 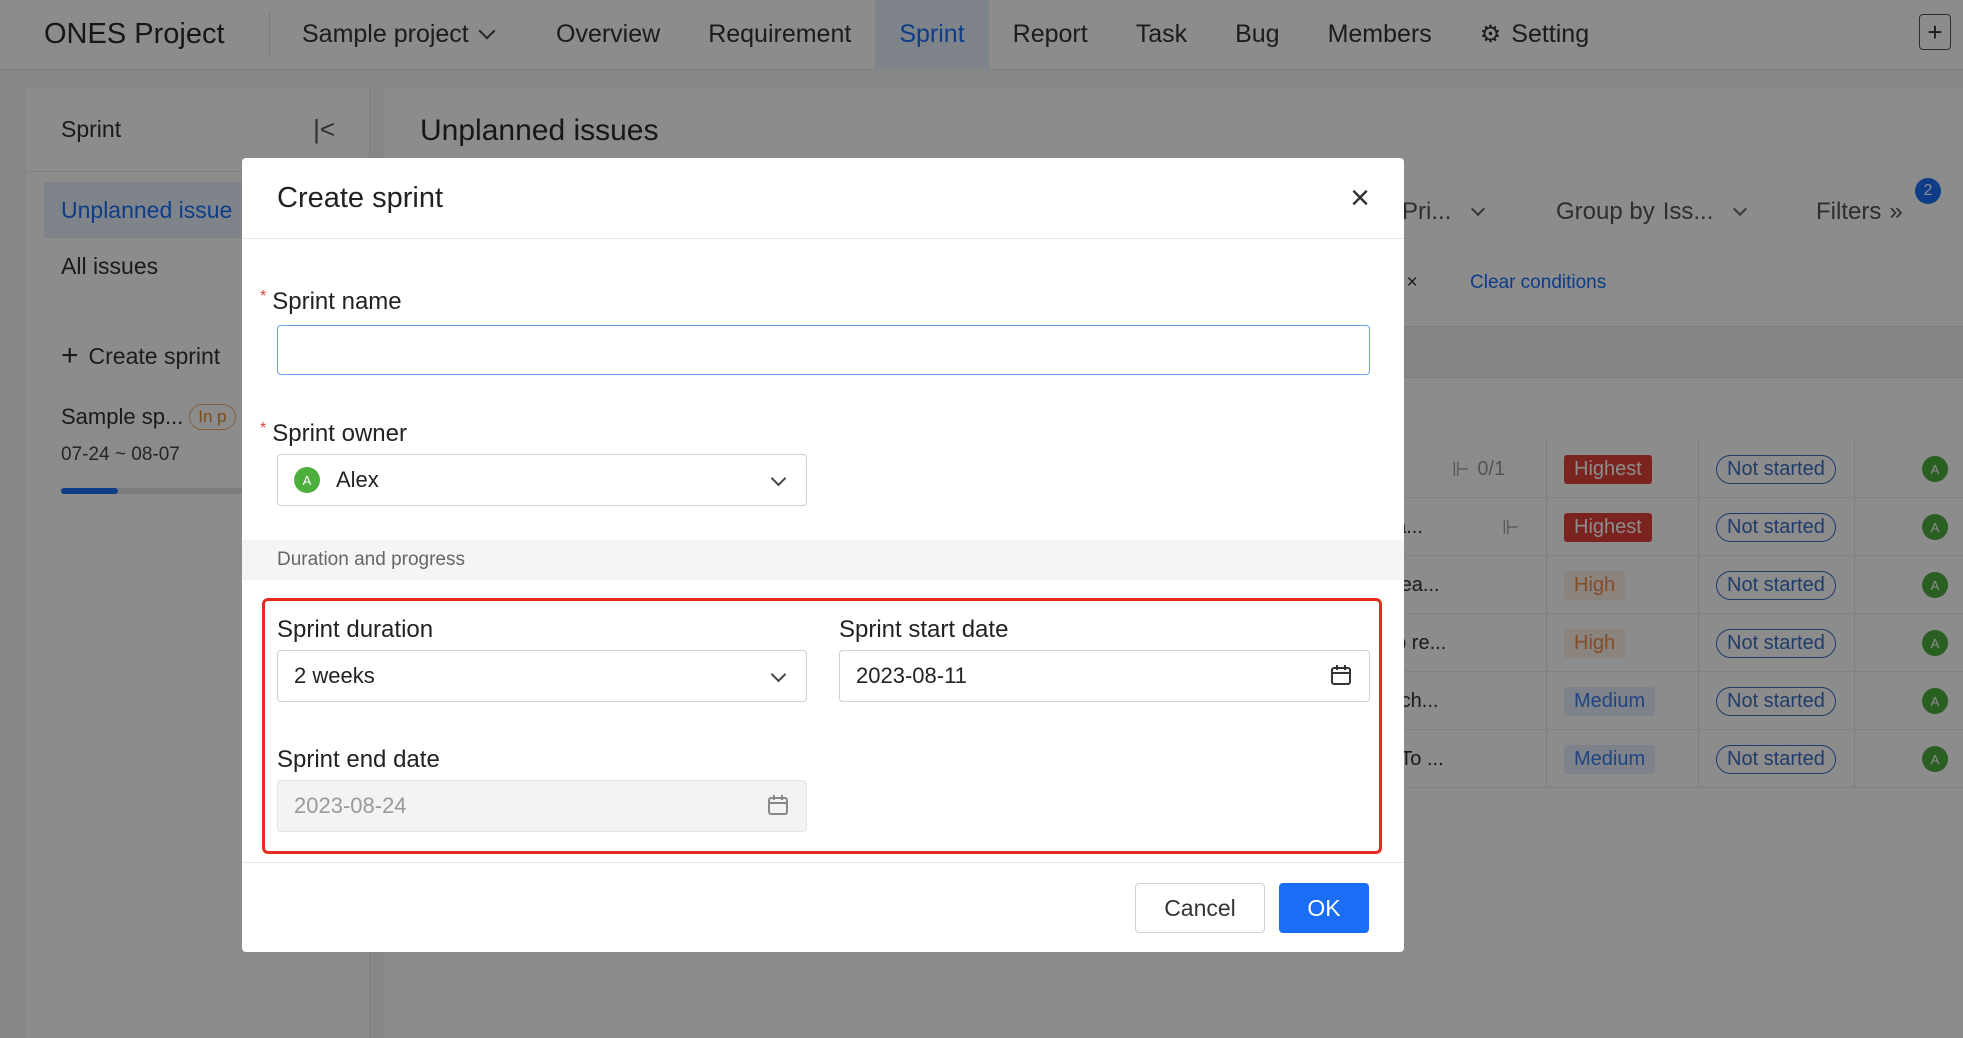 What do you see at coordinates (823, 560) in the screenshot?
I see `section-header: Duration and progress` at bounding box center [823, 560].